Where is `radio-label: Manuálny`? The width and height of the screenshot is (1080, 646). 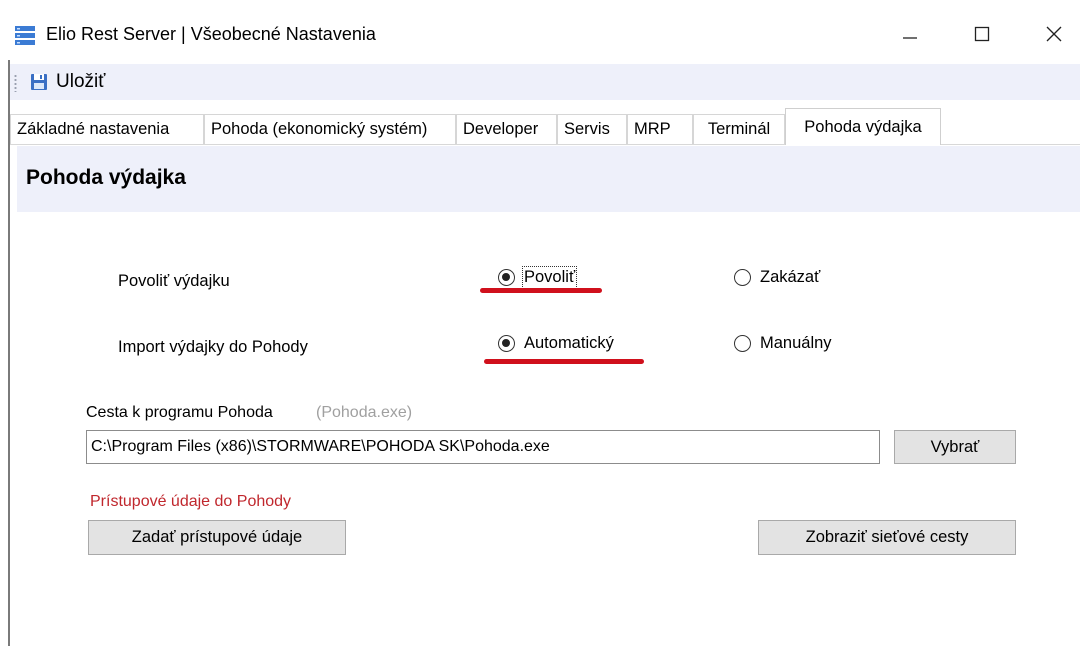
radio-label: Manuálny is located at coordinates (796, 343).